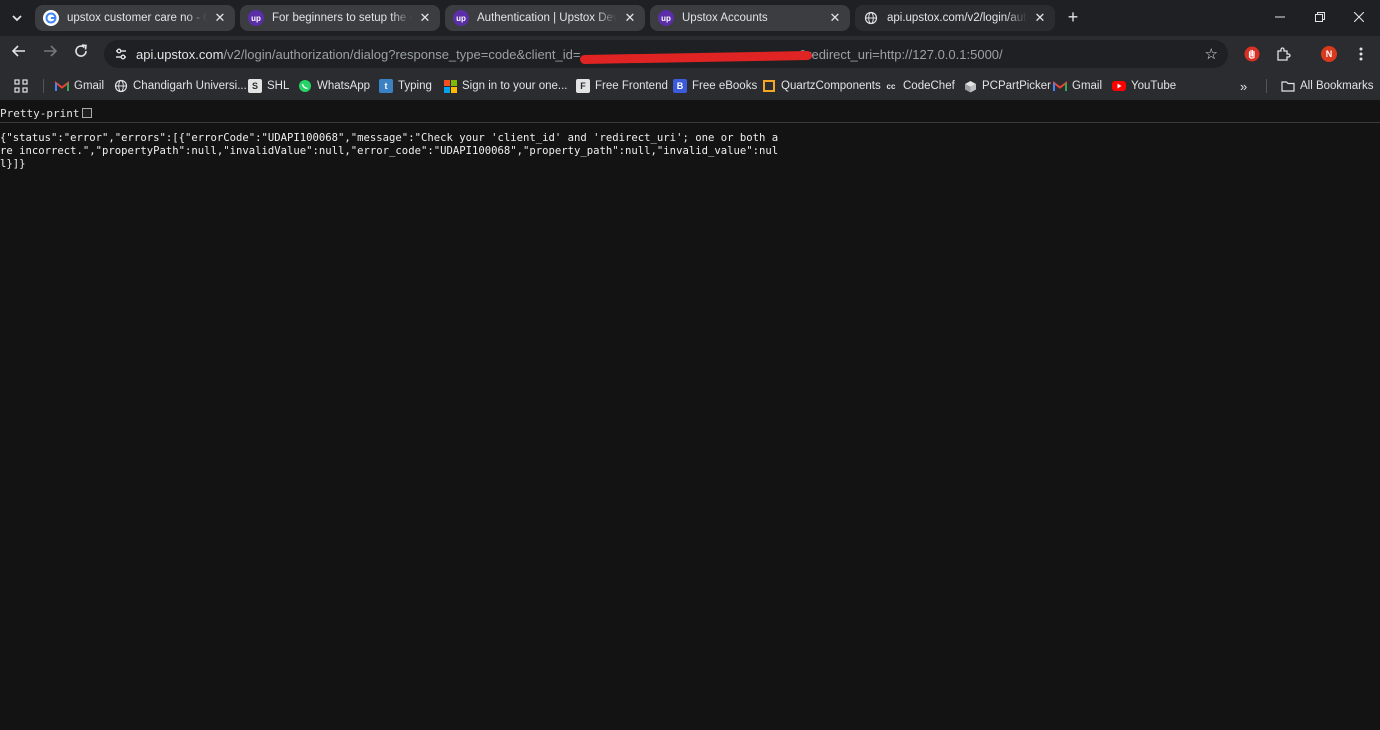  I want to click on minimize-icon, so click(1280, 18).